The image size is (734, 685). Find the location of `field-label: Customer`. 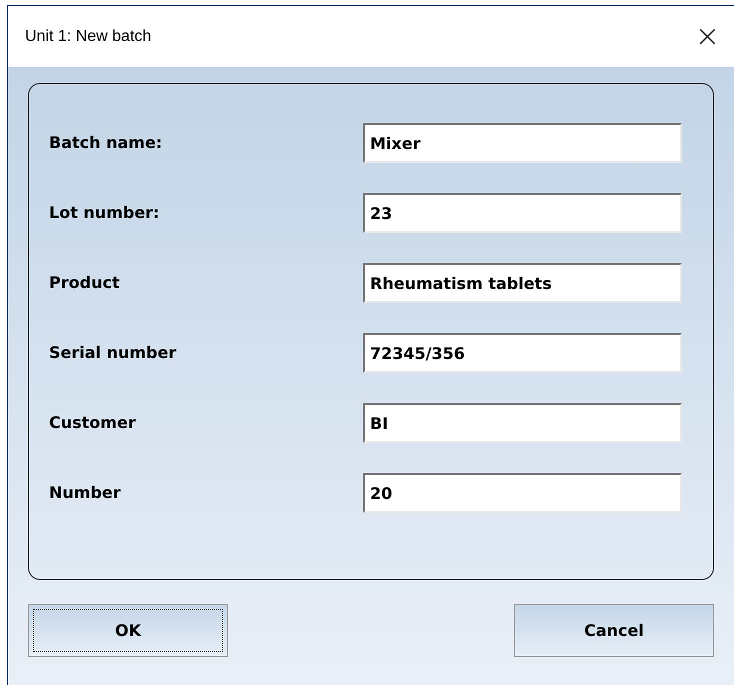

field-label: Customer is located at coordinates (92, 423).